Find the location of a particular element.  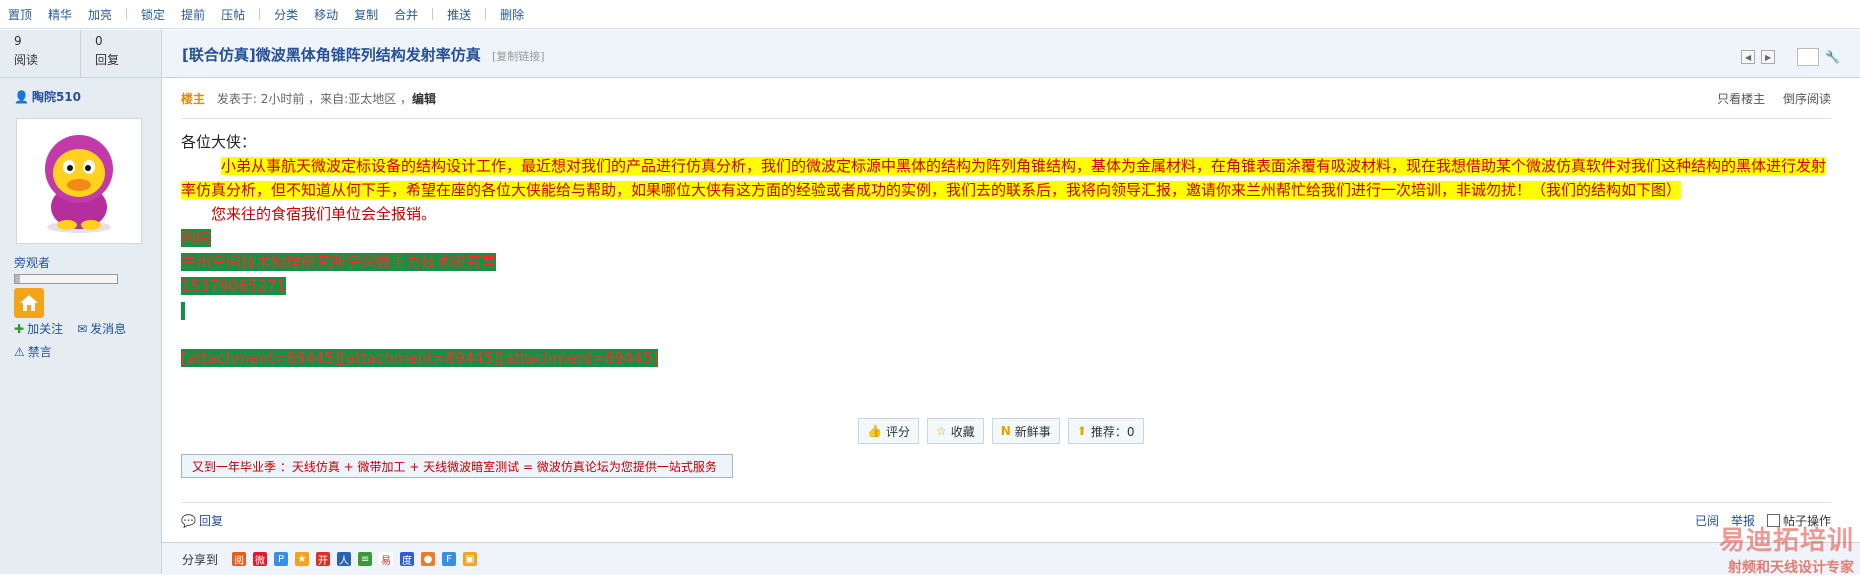

toolbar-group-5: 删除 is located at coordinates (512, 14).